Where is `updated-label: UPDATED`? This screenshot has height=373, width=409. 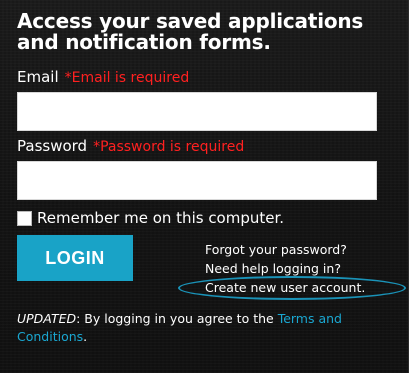
updated-label: UPDATED is located at coordinates (47, 318).